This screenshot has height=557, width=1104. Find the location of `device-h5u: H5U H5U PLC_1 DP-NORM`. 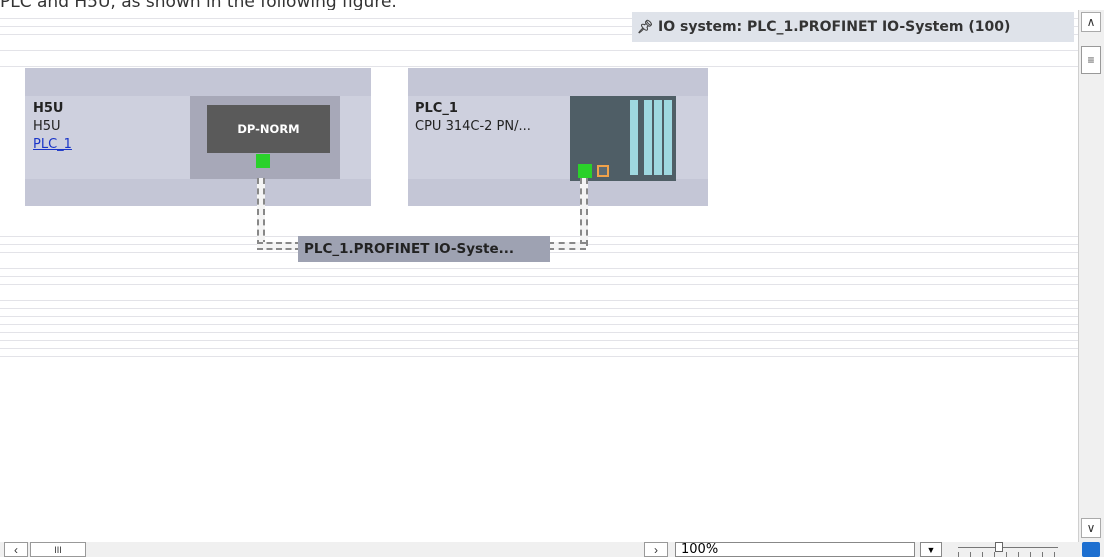

device-h5u: H5U H5U PLC_1 DP-NORM is located at coordinates (198, 137).